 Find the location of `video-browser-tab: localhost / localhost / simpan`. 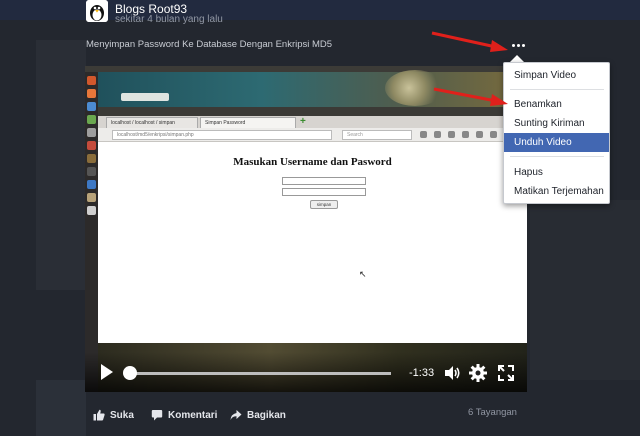

video-browser-tab: localhost / localhost / simpan is located at coordinates (152, 122).